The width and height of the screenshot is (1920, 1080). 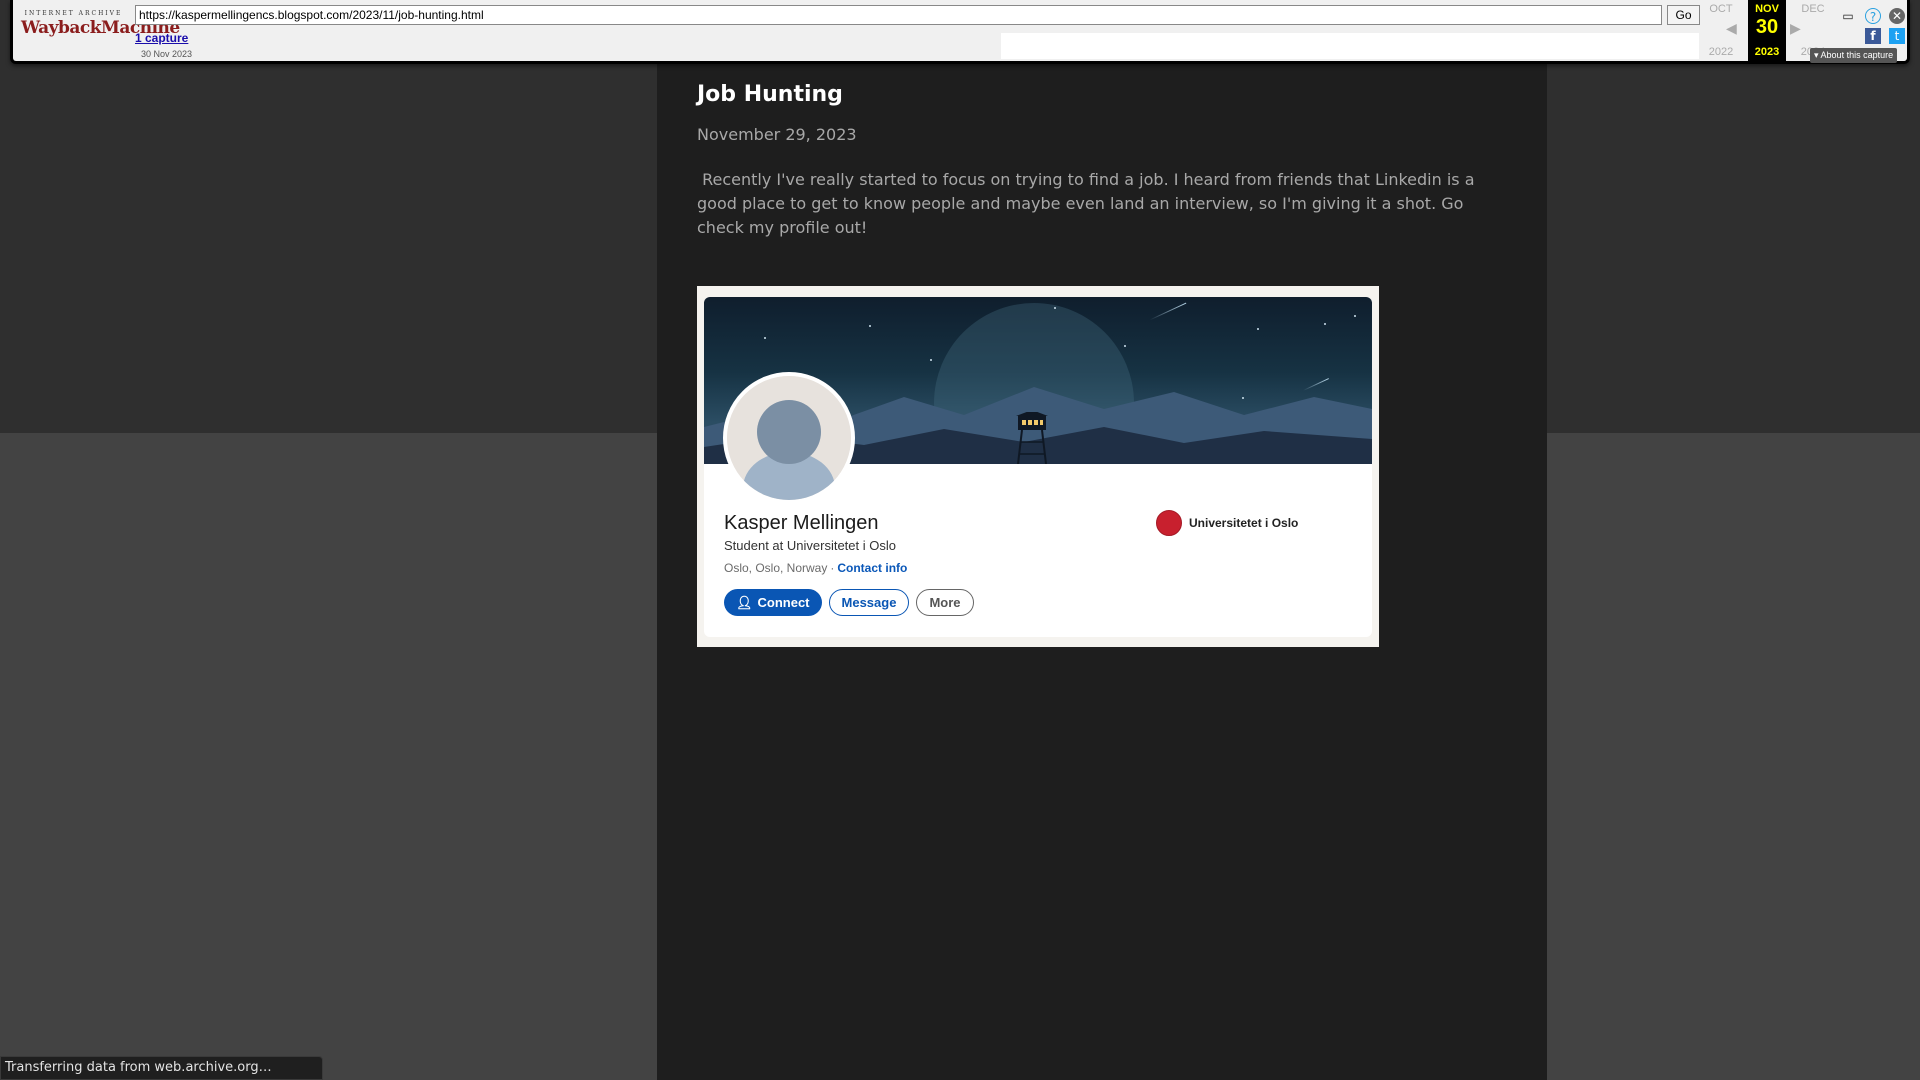 I want to click on calendar-current-month: NOV 30 2023, so click(x=1767, y=30).